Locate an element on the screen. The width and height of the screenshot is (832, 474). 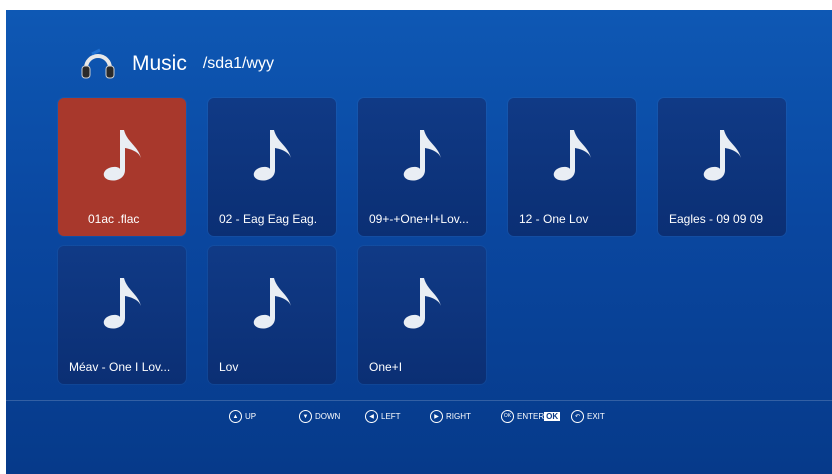
hint-left-label: LEFT is located at coordinates (391, 416).